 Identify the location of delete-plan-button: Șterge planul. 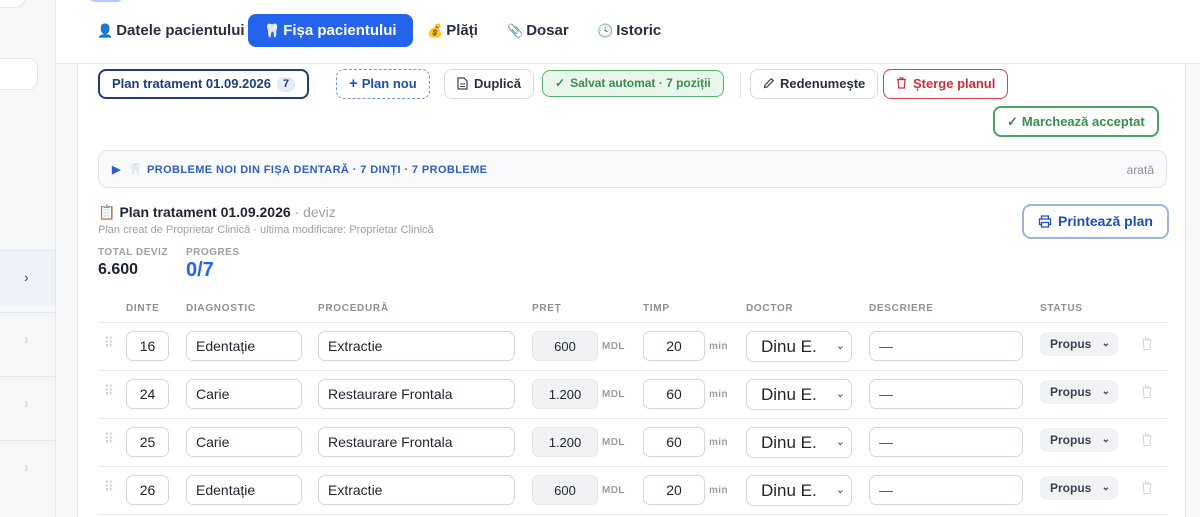
(946, 84).